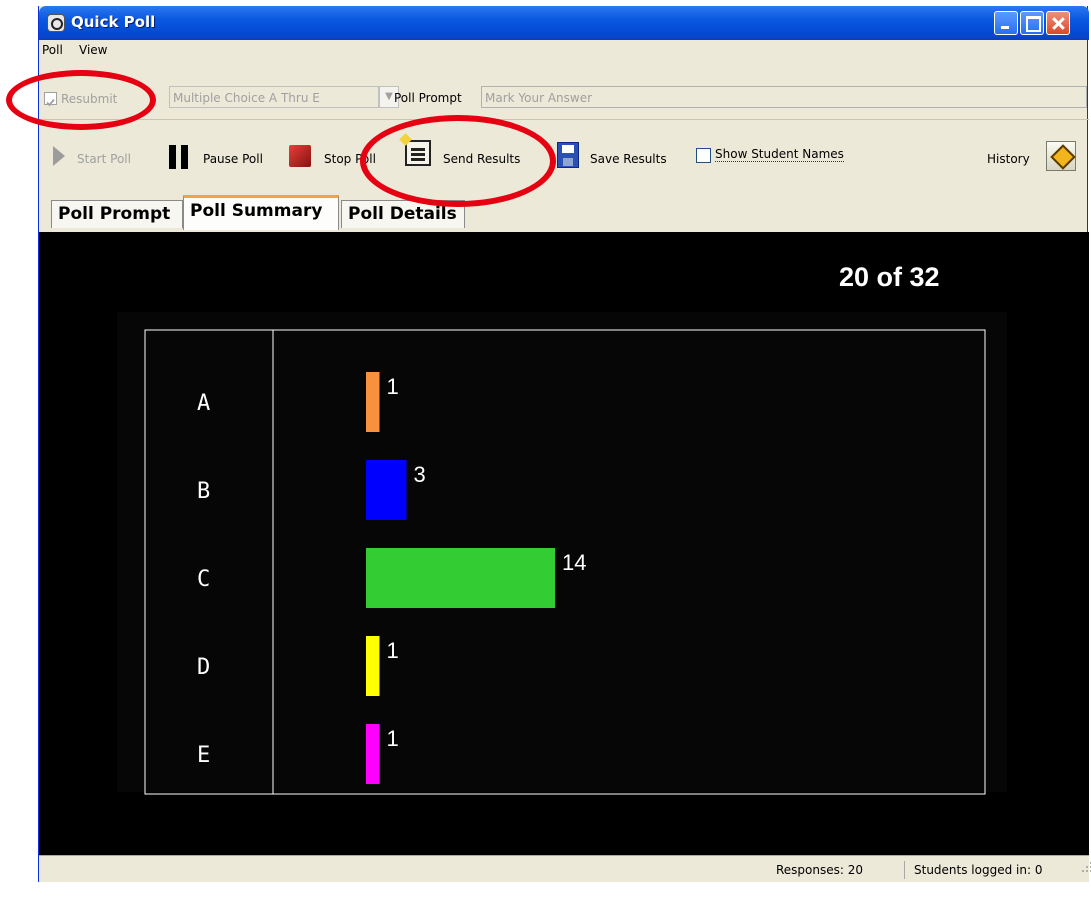 This screenshot has height=909, width=1091. What do you see at coordinates (203, 579) in the screenshot?
I see `category-label: C` at bounding box center [203, 579].